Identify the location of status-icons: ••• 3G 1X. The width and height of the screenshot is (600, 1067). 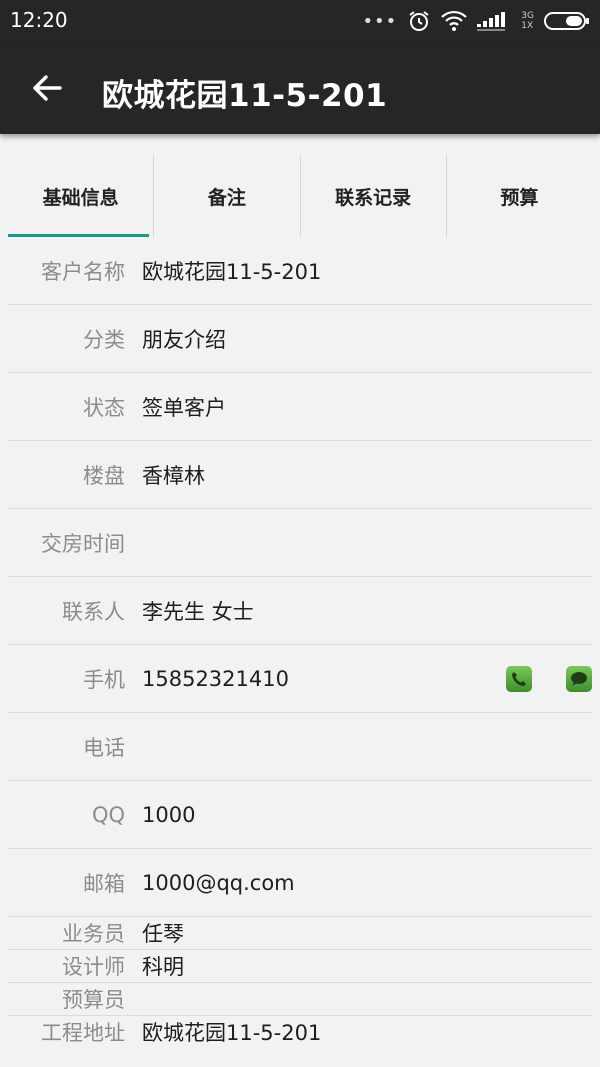
(476, 21).